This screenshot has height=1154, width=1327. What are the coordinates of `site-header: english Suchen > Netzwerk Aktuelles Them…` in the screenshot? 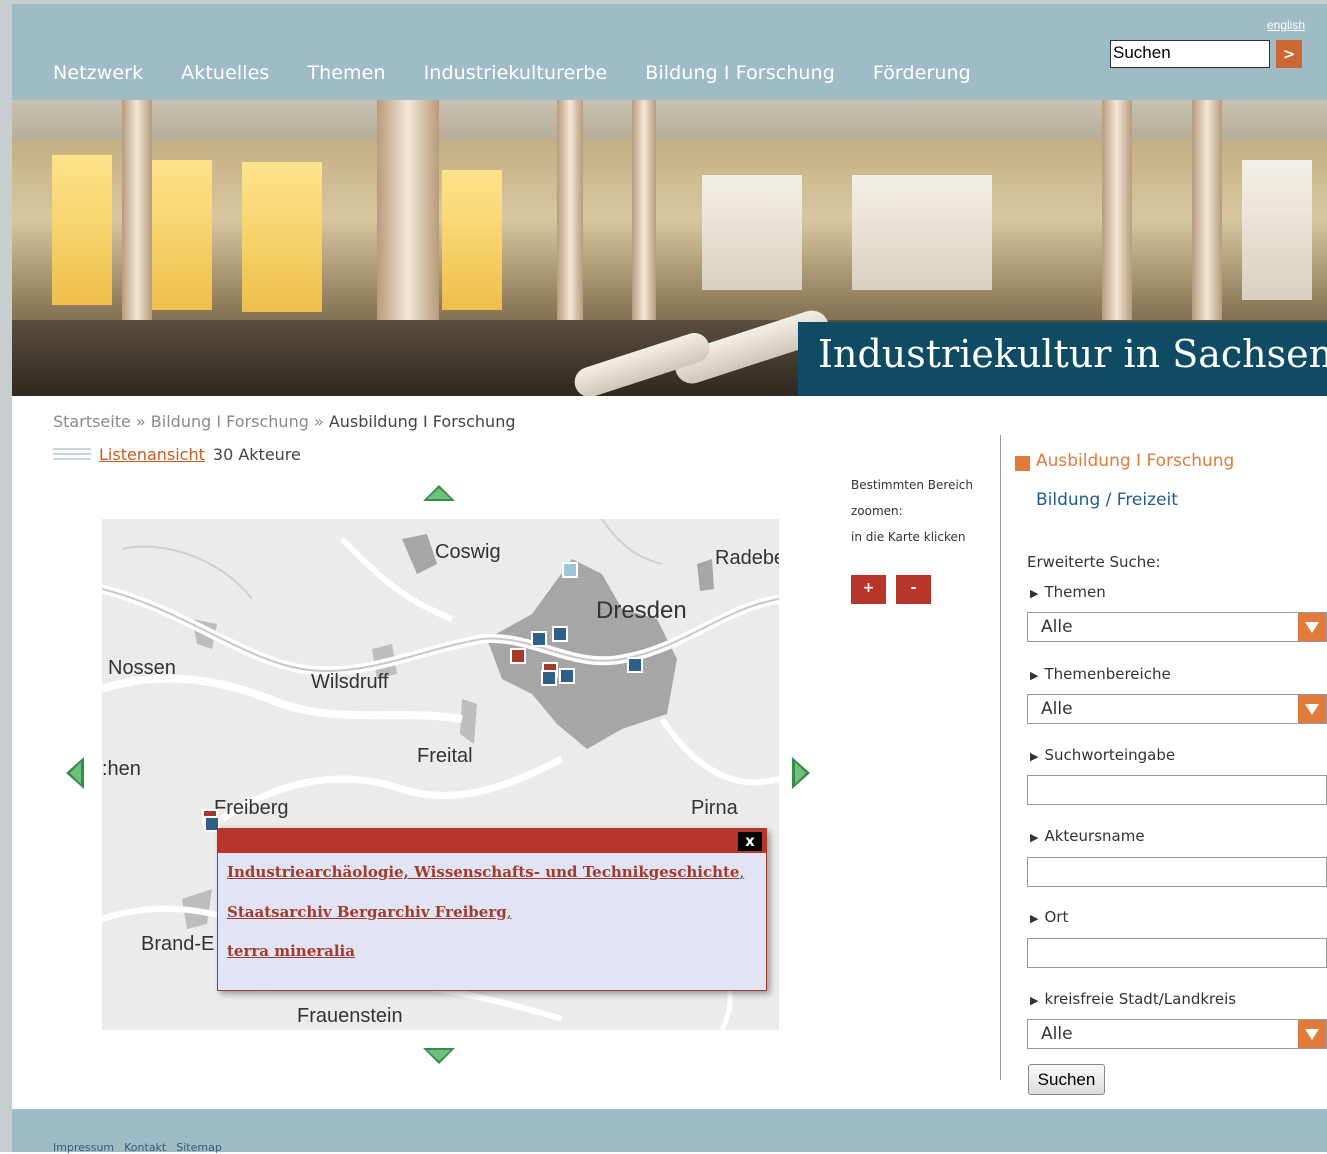 It's located at (669, 52).